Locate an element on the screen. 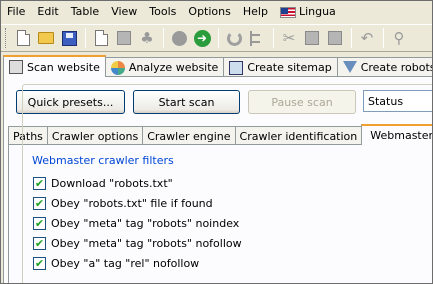  new-document-icon is located at coordinates (23, 38).